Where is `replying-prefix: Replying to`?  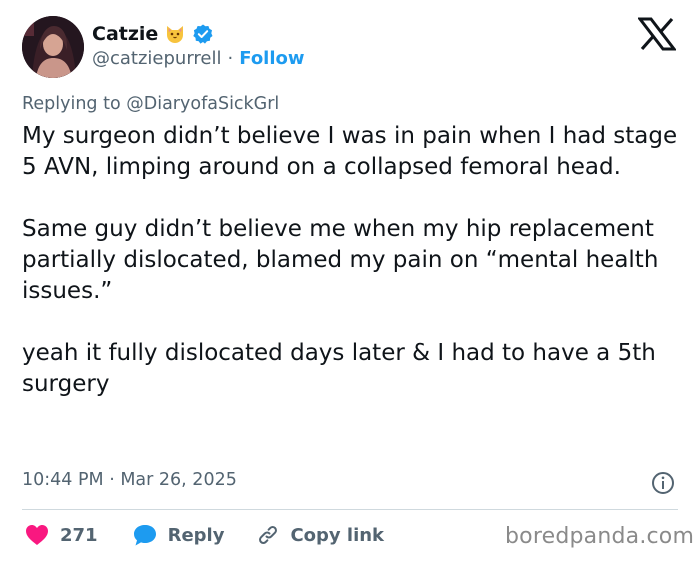 replying-prefix: Replying to is located at coordinates (71, 104).